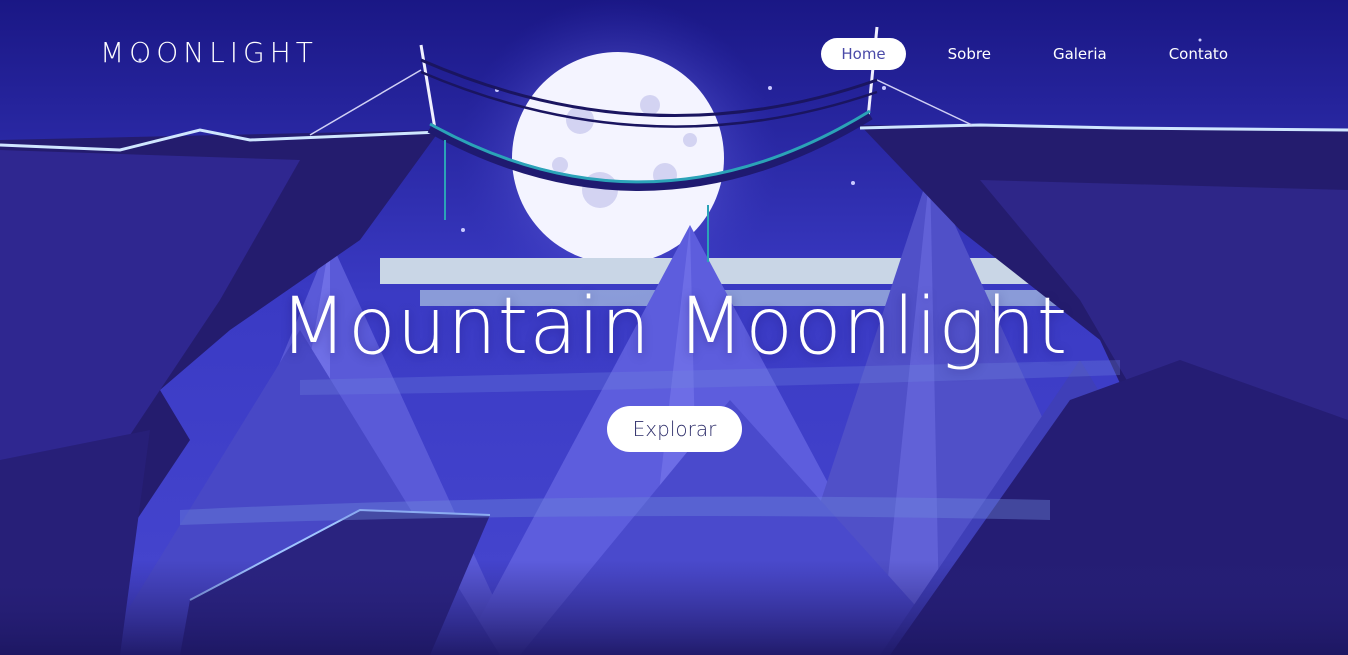 This screenshot has height=655, width=1348. I want to click on nav-item-sobre: Sobre, so click(969, 54).